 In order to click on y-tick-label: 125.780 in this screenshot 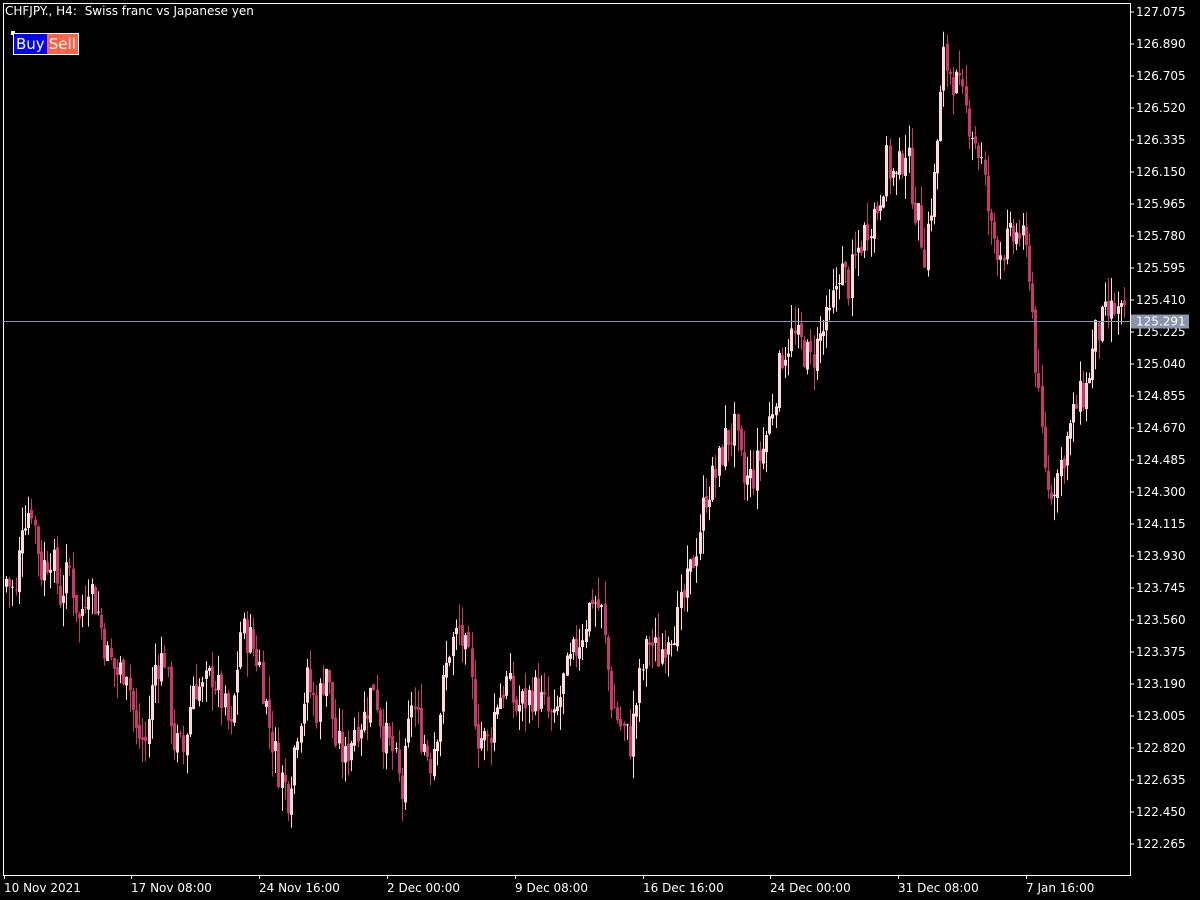, I will do `click(1161, 236)`.